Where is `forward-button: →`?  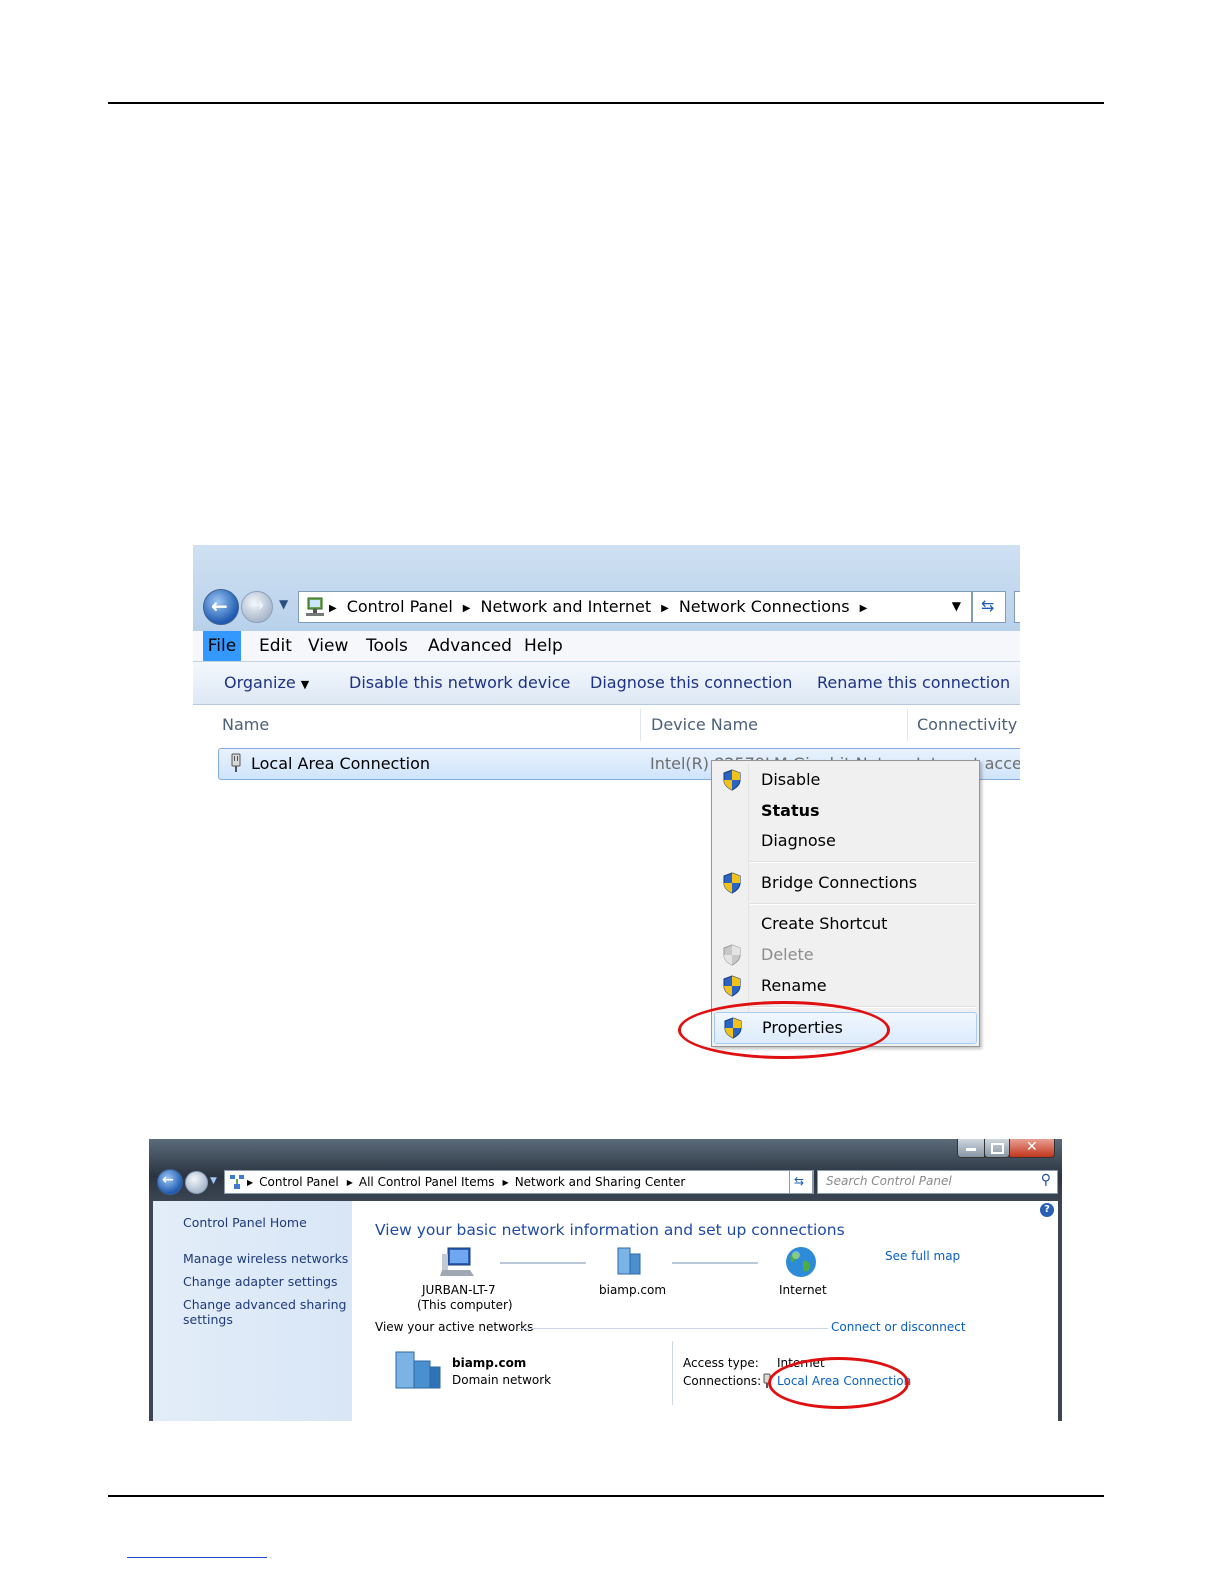
forward-button: → is located at coordinates (257, 607).